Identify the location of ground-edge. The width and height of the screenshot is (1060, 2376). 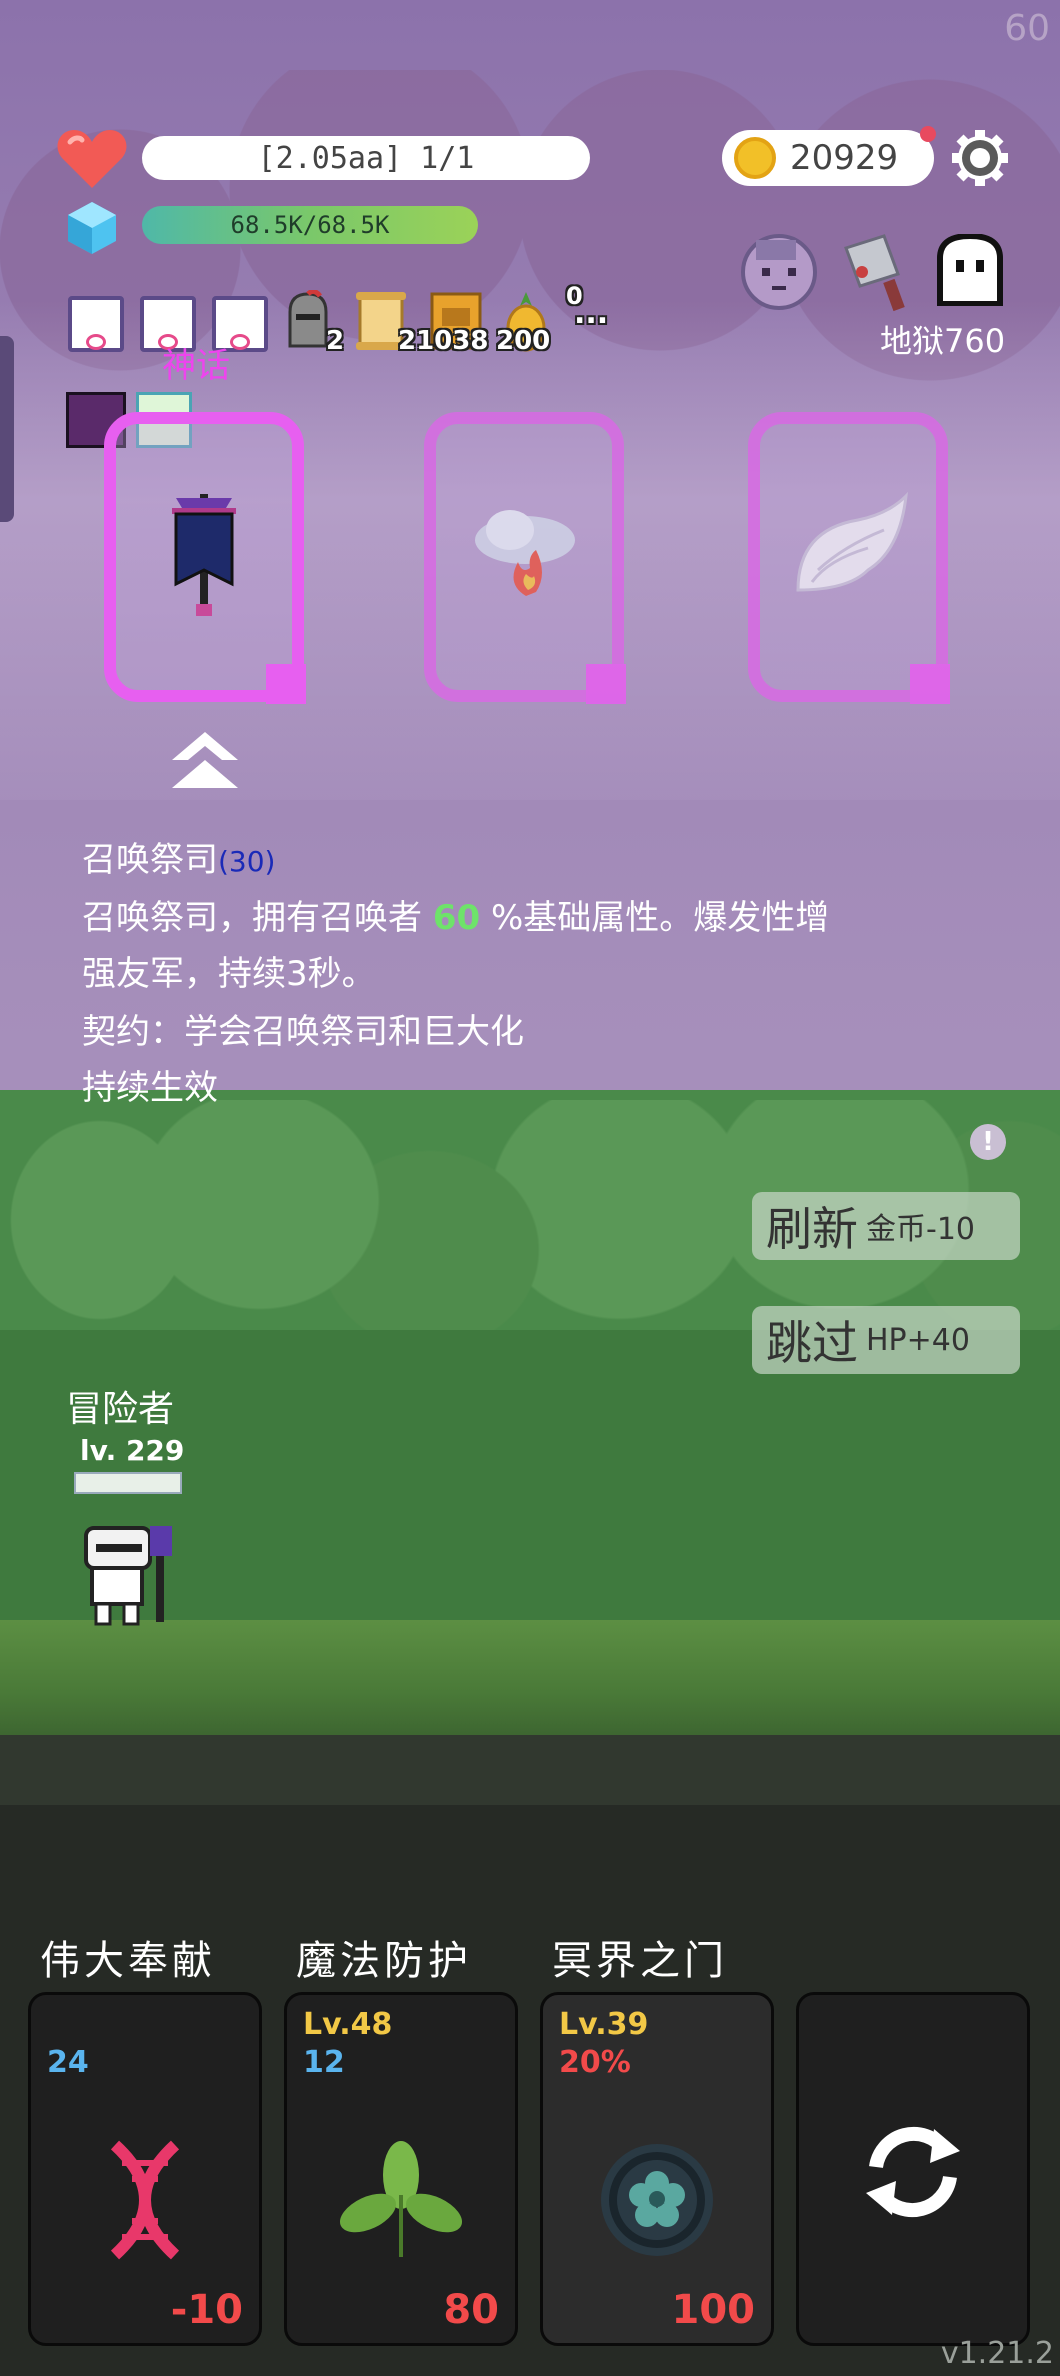
(530, 1770).